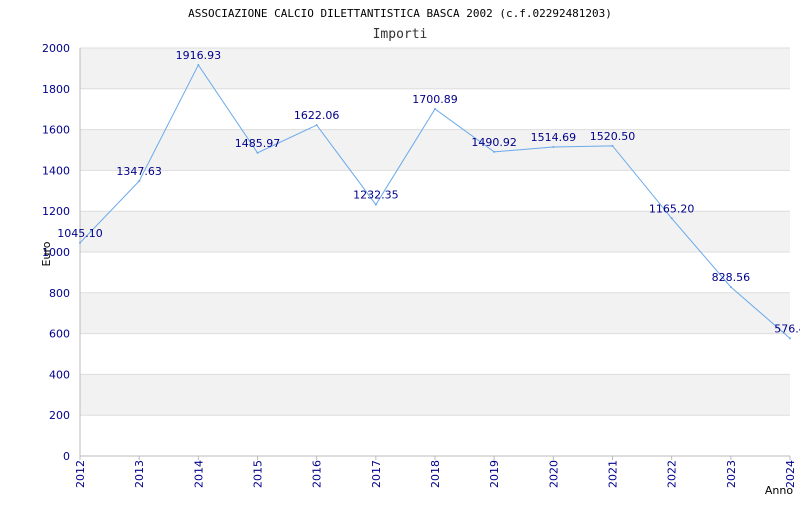 This screenshot has width=800, height=505. Describe the element at coordinates (317, 474) in the screenshot. I see `x-tick-label: 2016` at that location.